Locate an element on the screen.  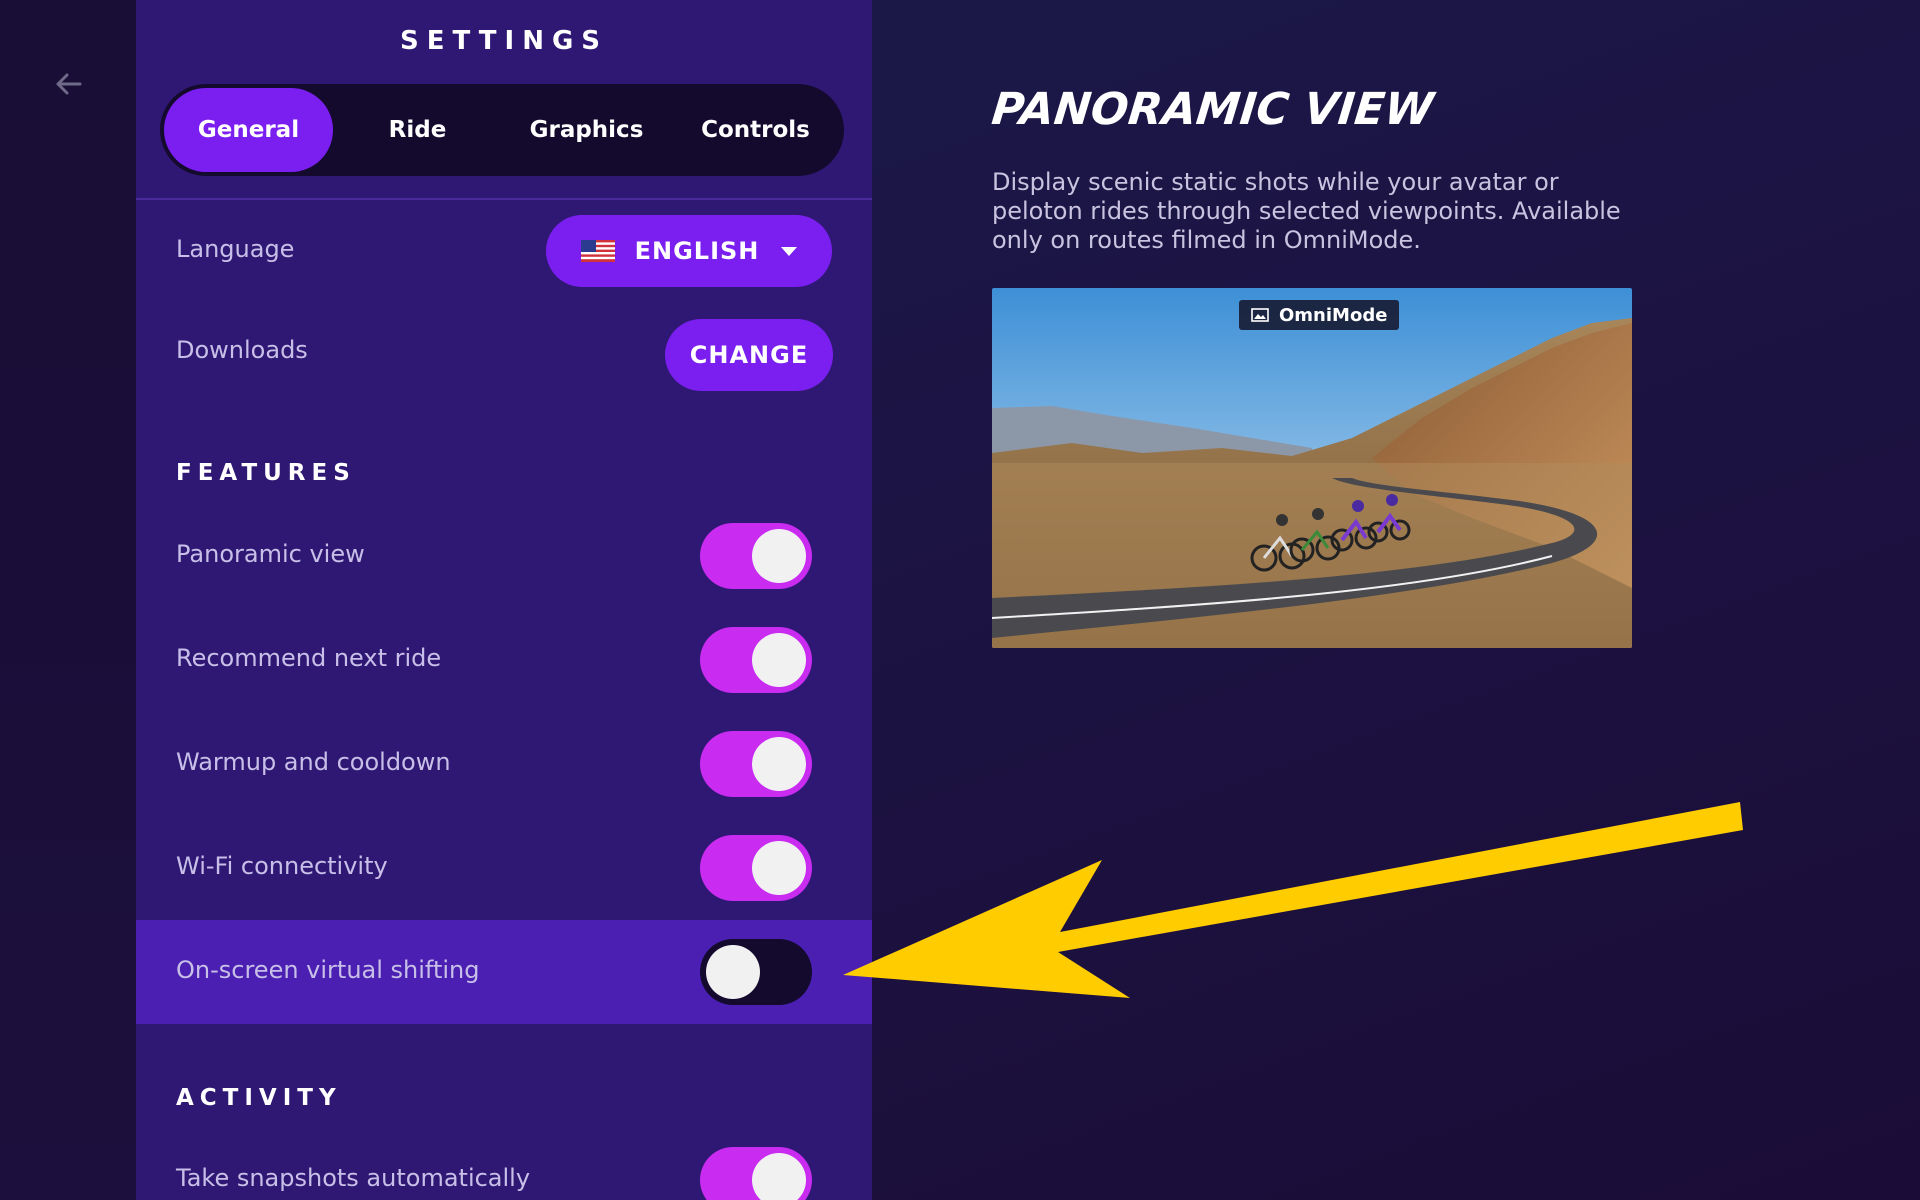
features-heading: FEATURES is located at coordinates (266, 473).